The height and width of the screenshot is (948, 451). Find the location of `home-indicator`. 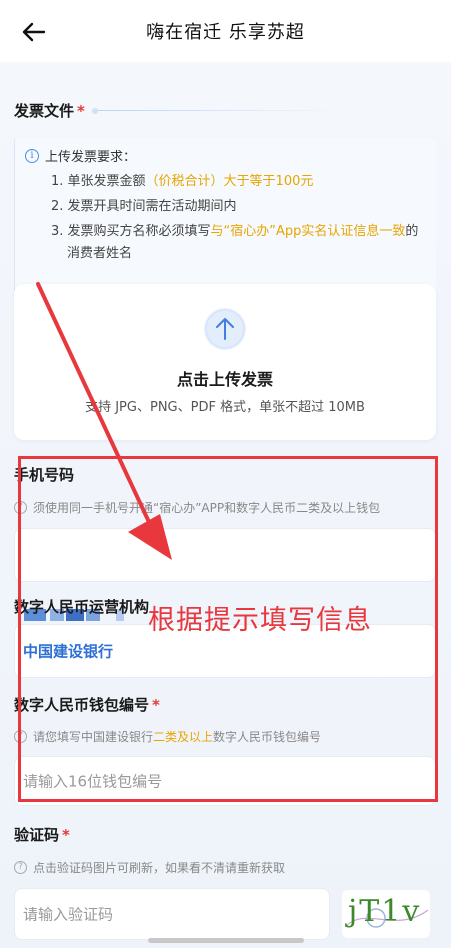

home-indicator is located at coordinates (226, 940).